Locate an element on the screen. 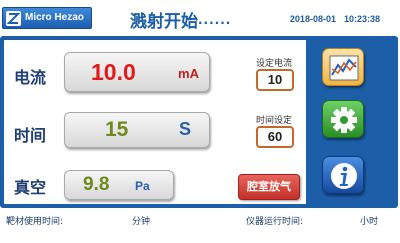 Image resolution: width=400 pixels, height=243 pixels. current-value: 10.0 is located at coordinates (113, 72).